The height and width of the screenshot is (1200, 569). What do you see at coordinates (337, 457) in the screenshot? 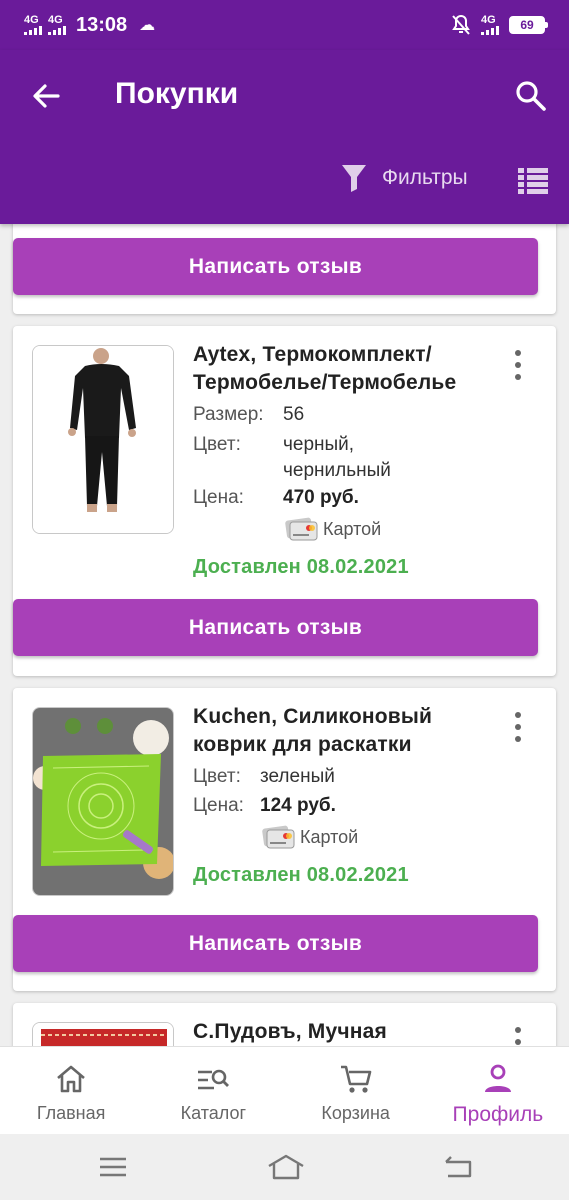
I see `color-value: черный, чернильный` at bounding box center [337, 457].